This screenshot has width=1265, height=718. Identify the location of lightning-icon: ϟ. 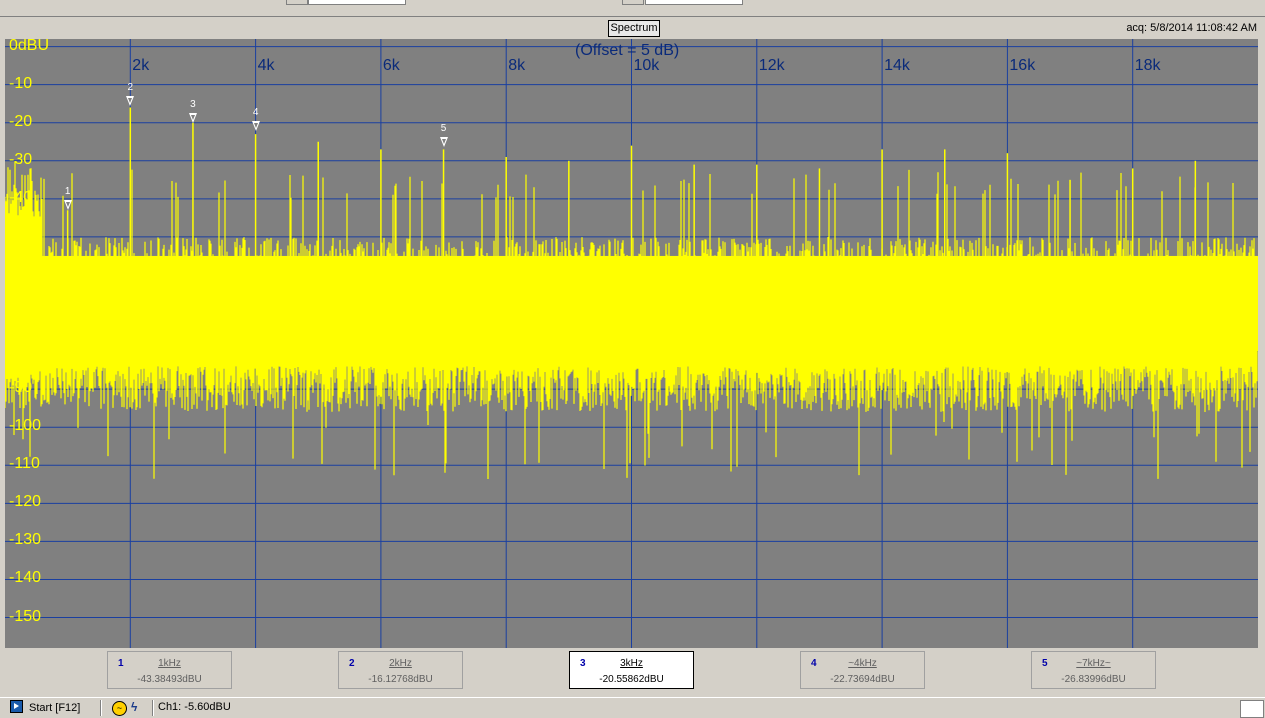
(134, 707).